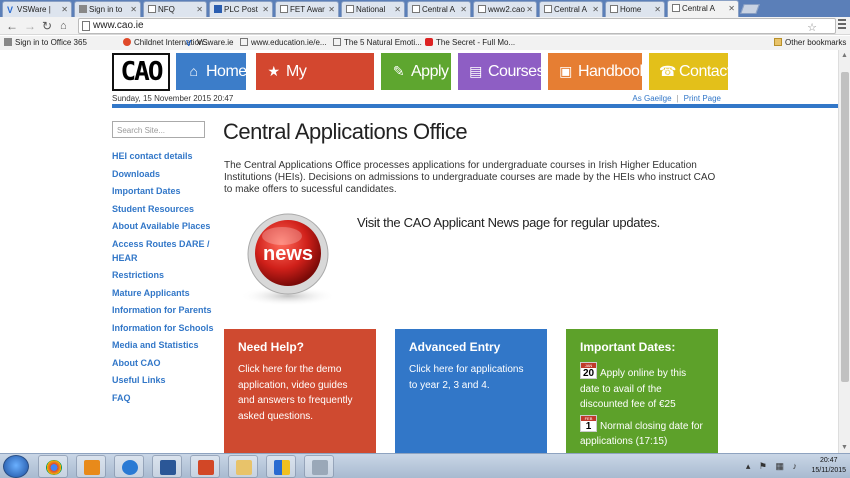 The image size is (850, 478). I want to click on folder-icon, so click(778, 42).